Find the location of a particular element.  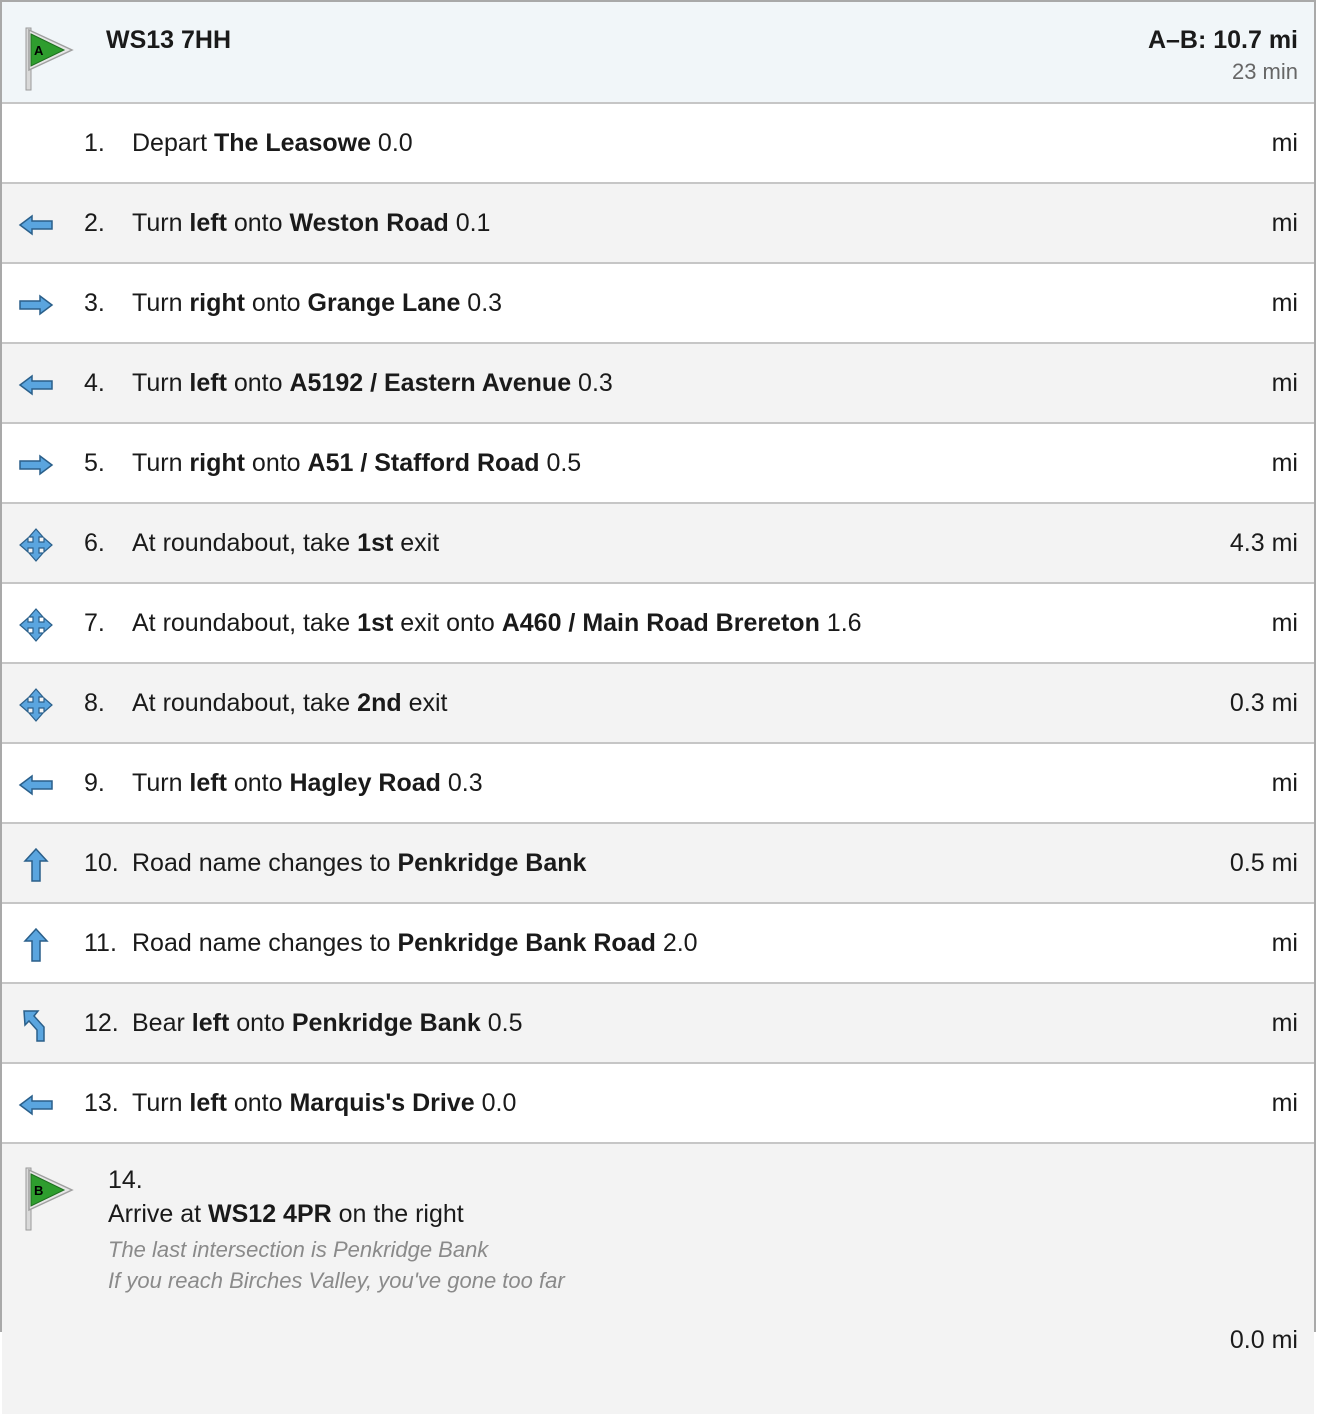

blank-icon is located at coordinates (36, 145).